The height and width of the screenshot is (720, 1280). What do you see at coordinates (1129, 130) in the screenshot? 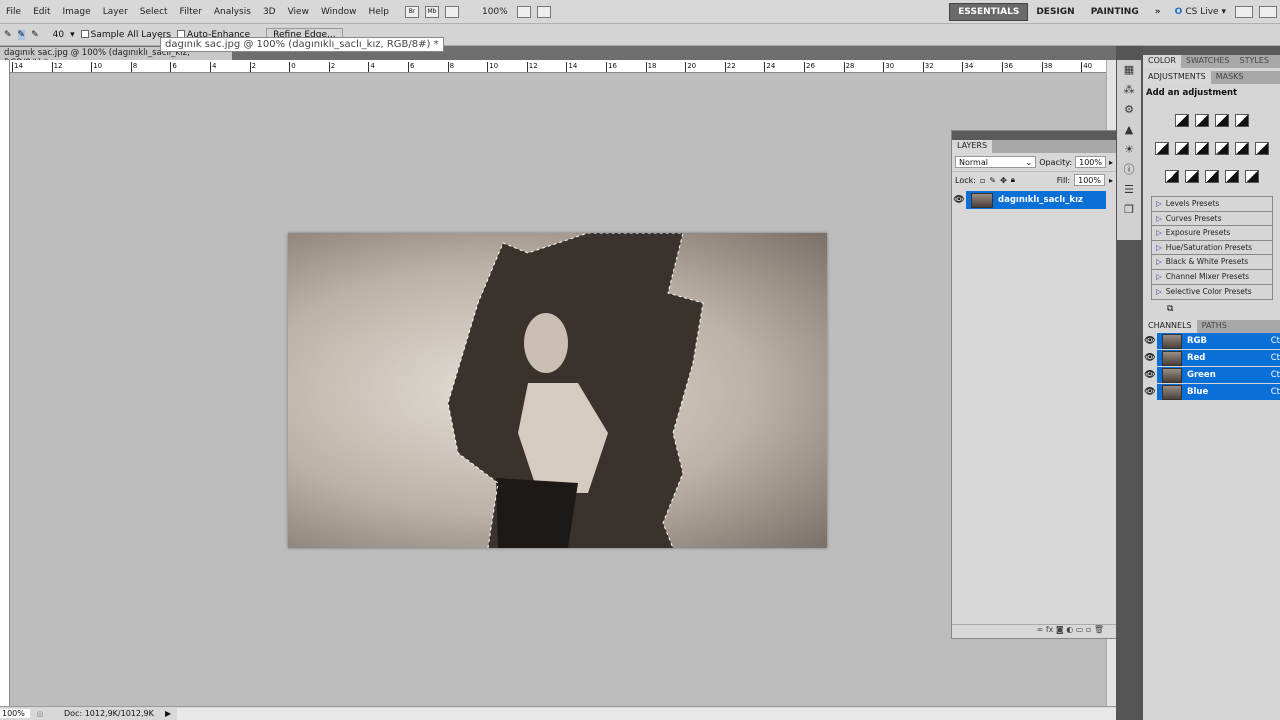
I see `navigator-icon: ▲` at bounding box center [1129, 130].